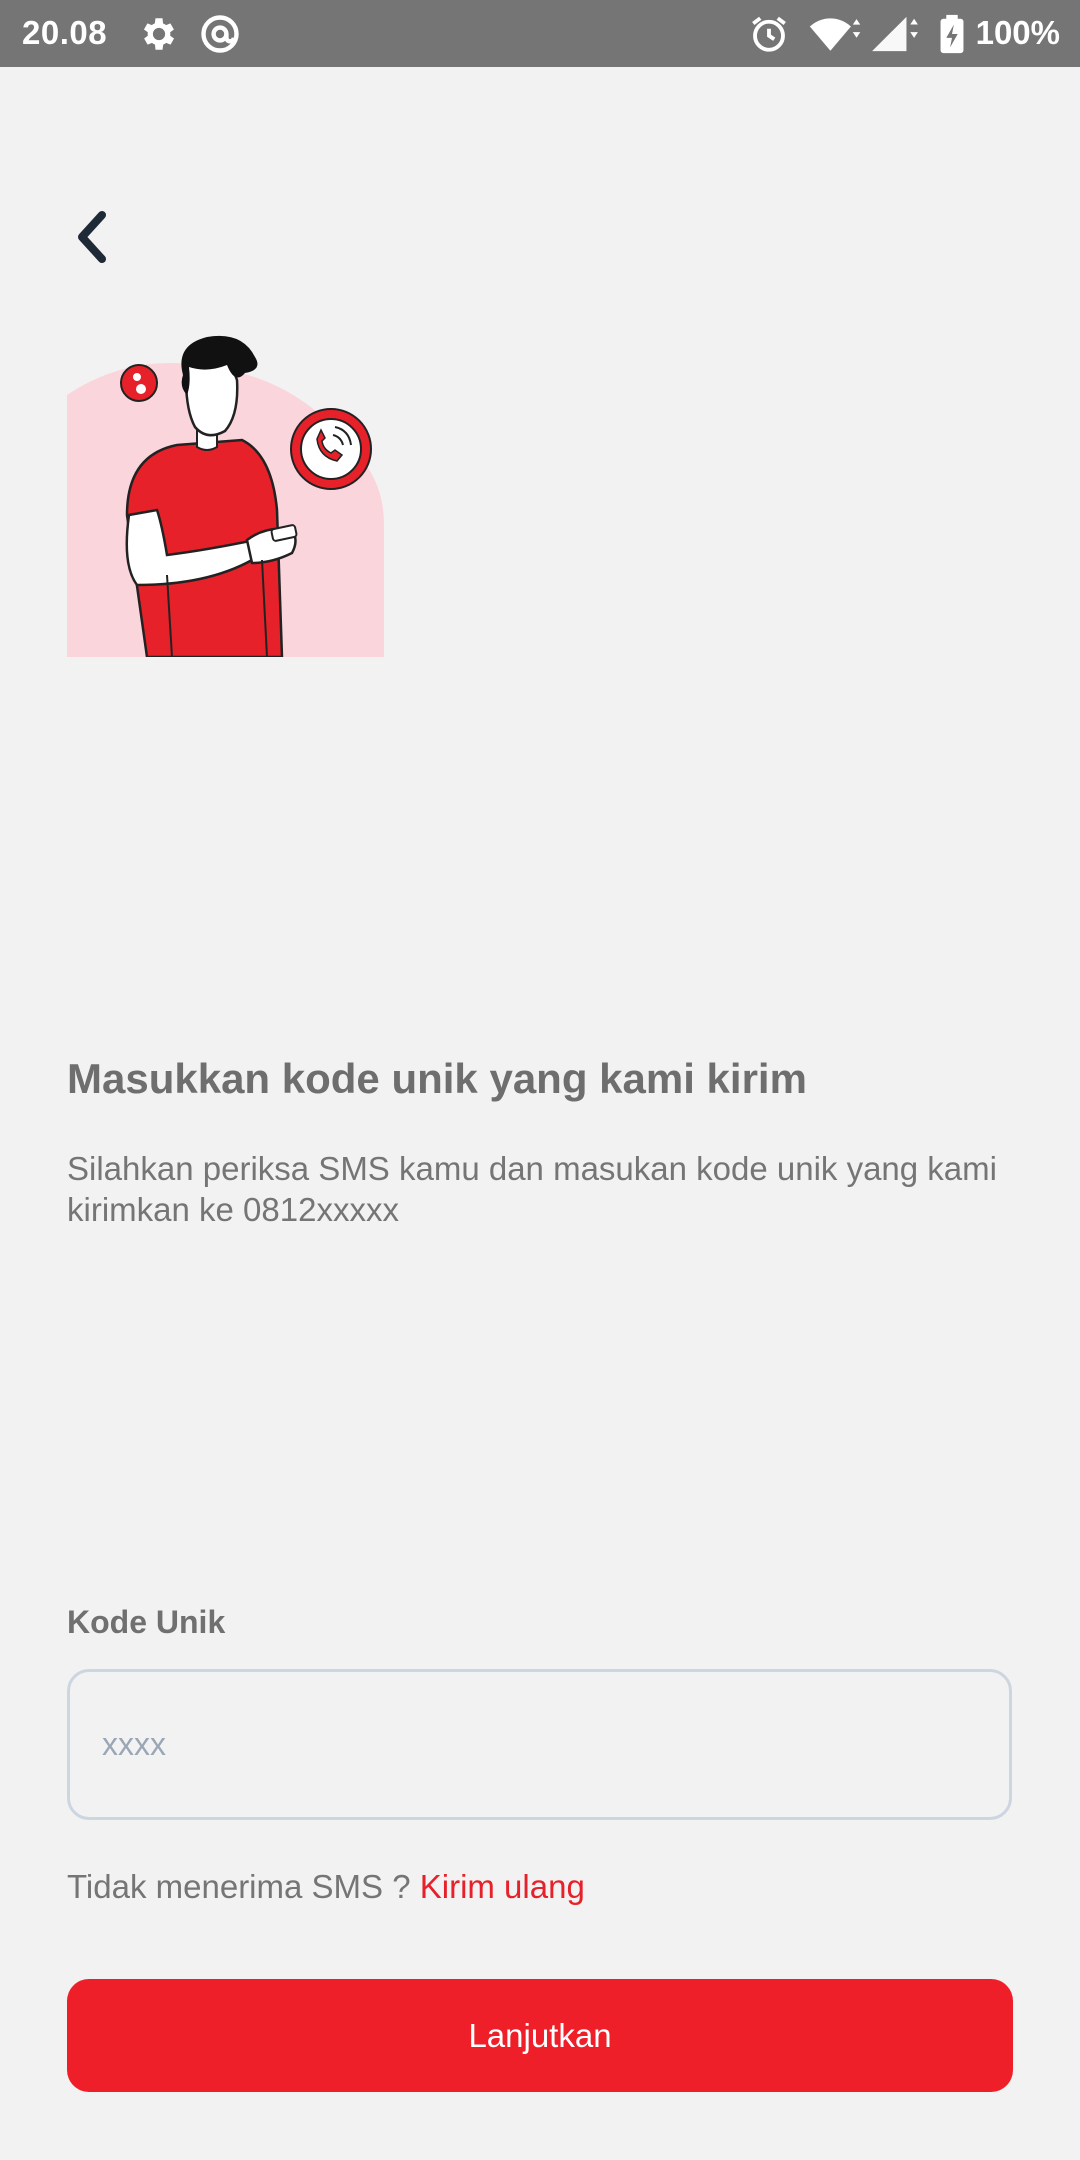  What do you see at coordinates (540, 33) in the screenshot?
I see `status-bar: 20.08 100%` at bounding box center [540, 33].